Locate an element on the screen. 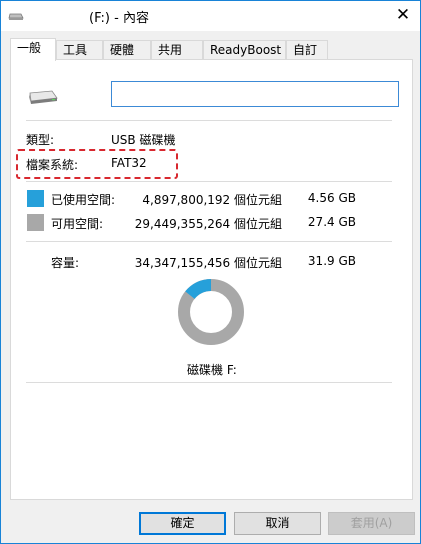  tab-customize-label: 自訂 is located at coordinates (305, 50).